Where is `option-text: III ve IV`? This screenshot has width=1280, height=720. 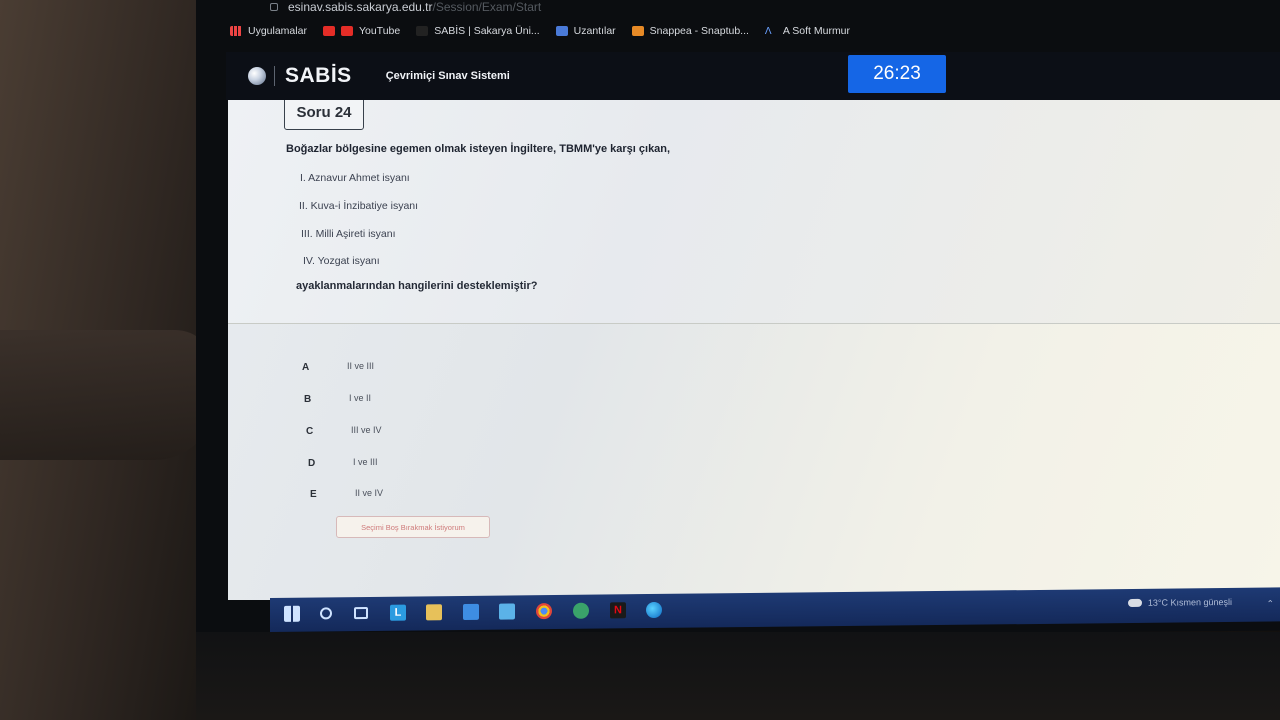 option-text: III ve IV is located at coordinates (366, 430).